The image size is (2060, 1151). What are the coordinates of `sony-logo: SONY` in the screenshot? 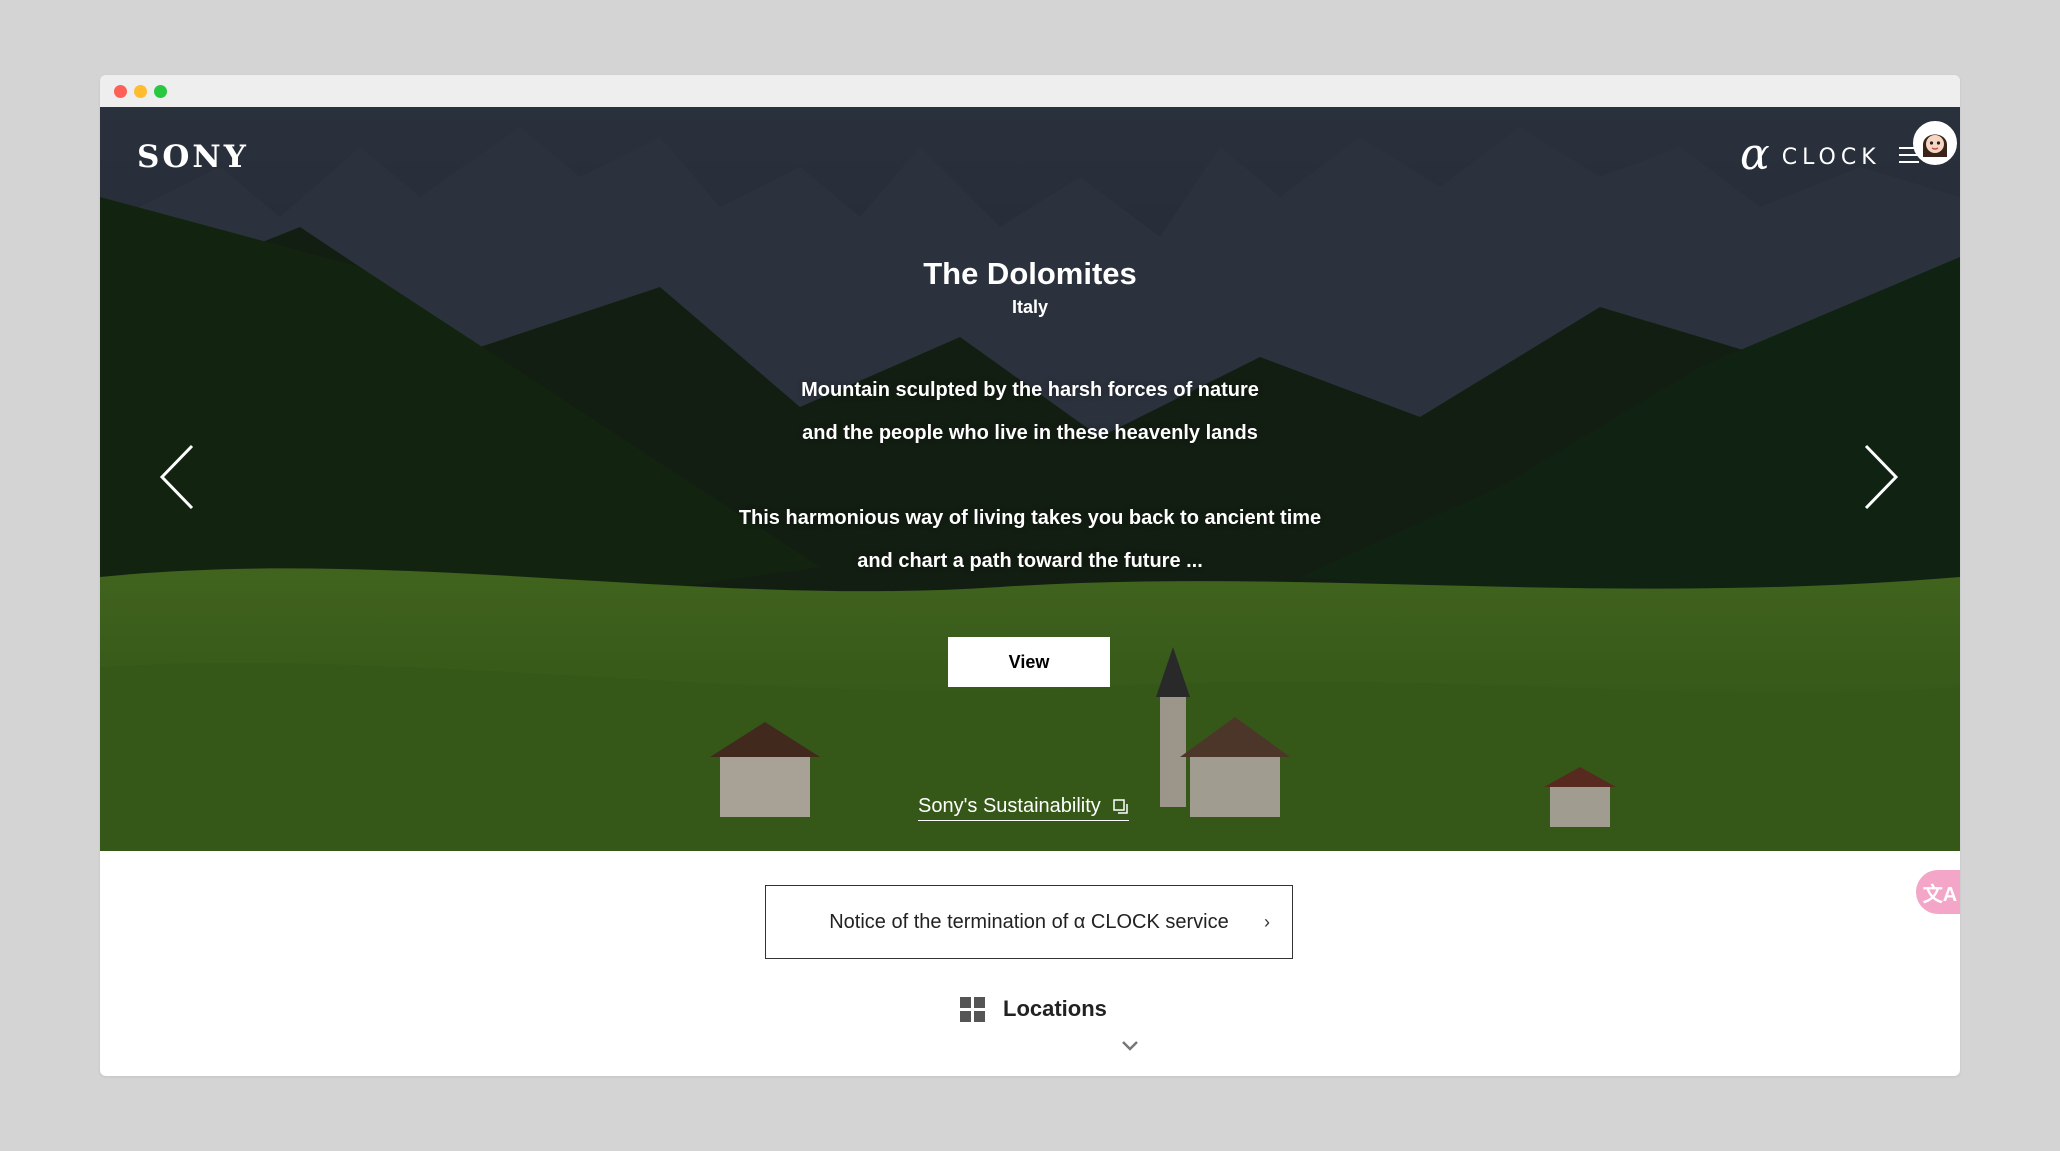 It's located at (193, 157).